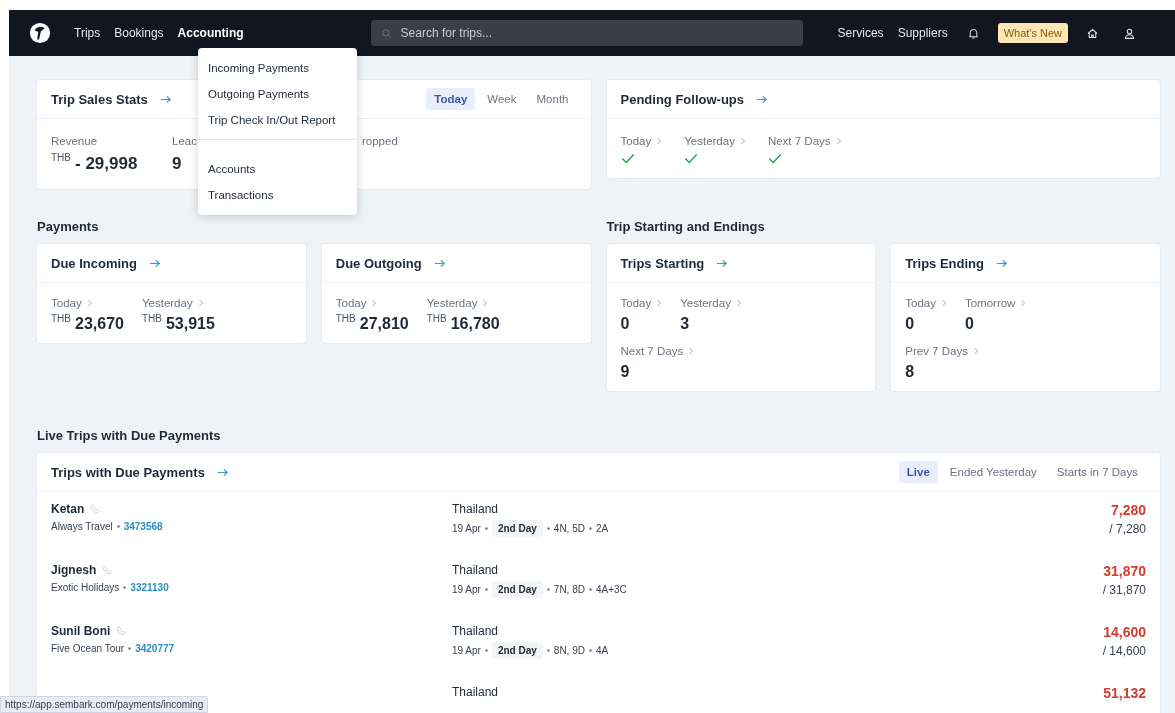 This screenshot has width=1175, height=713. Describe the element at coordinates (87, 33) in the screenshot. I see `nav-link: Trips` at that location.